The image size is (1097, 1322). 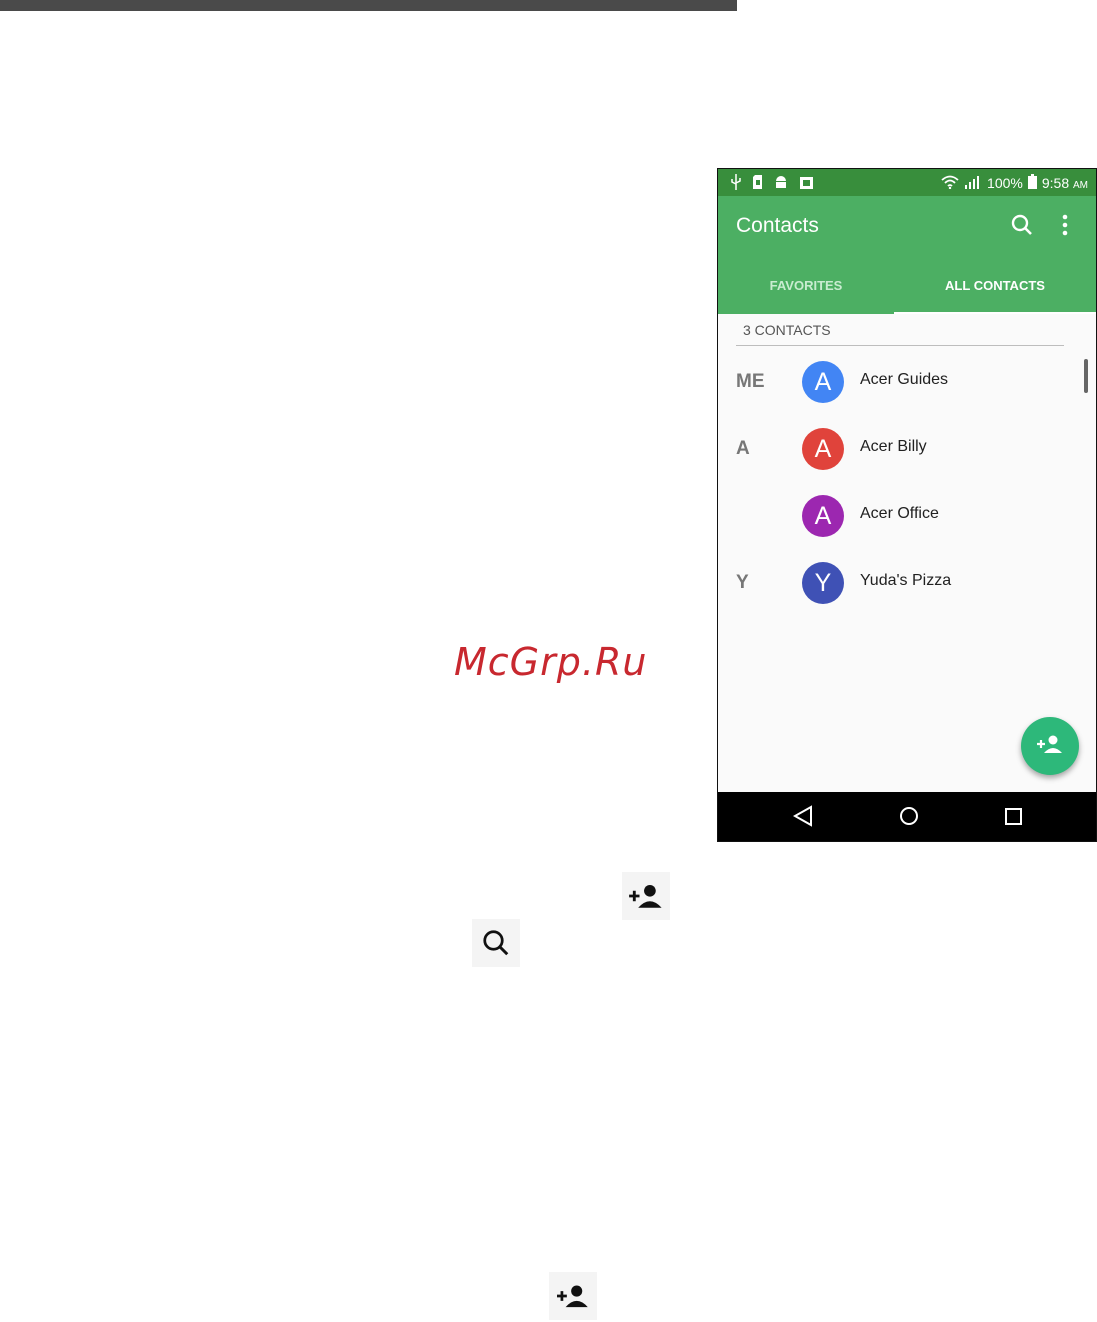 I want to click on wifi-icon, so click(x=950, y=183).